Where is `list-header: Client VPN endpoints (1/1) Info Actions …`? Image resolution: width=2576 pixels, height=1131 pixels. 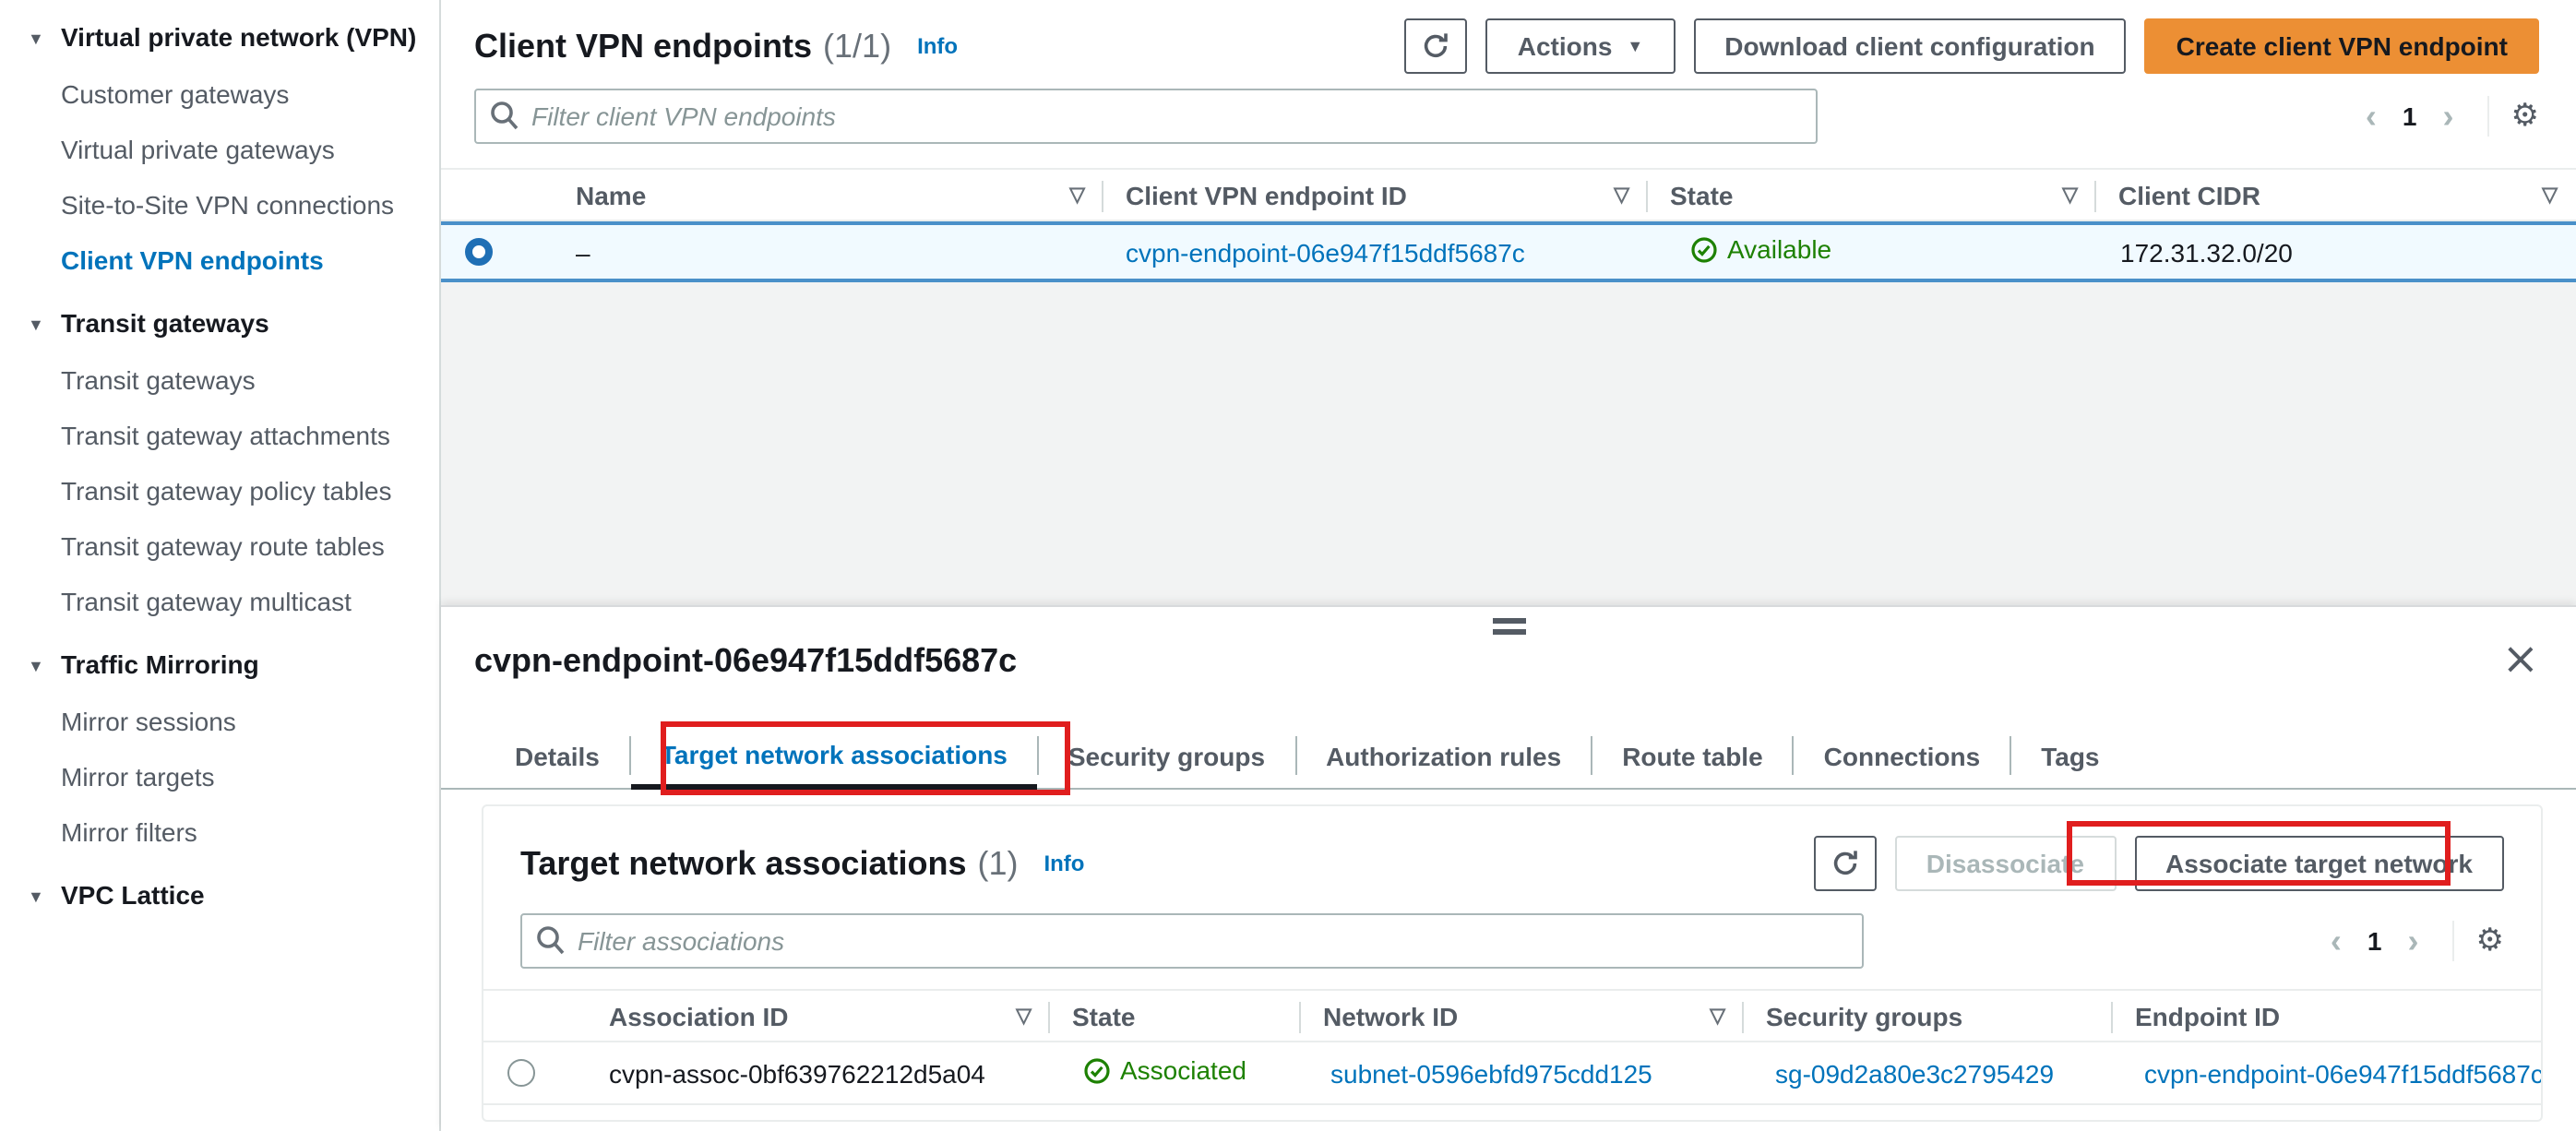 list-header: Client VPN endpoints (1/1) Info Actions … is located at coordinates (1508, 37).